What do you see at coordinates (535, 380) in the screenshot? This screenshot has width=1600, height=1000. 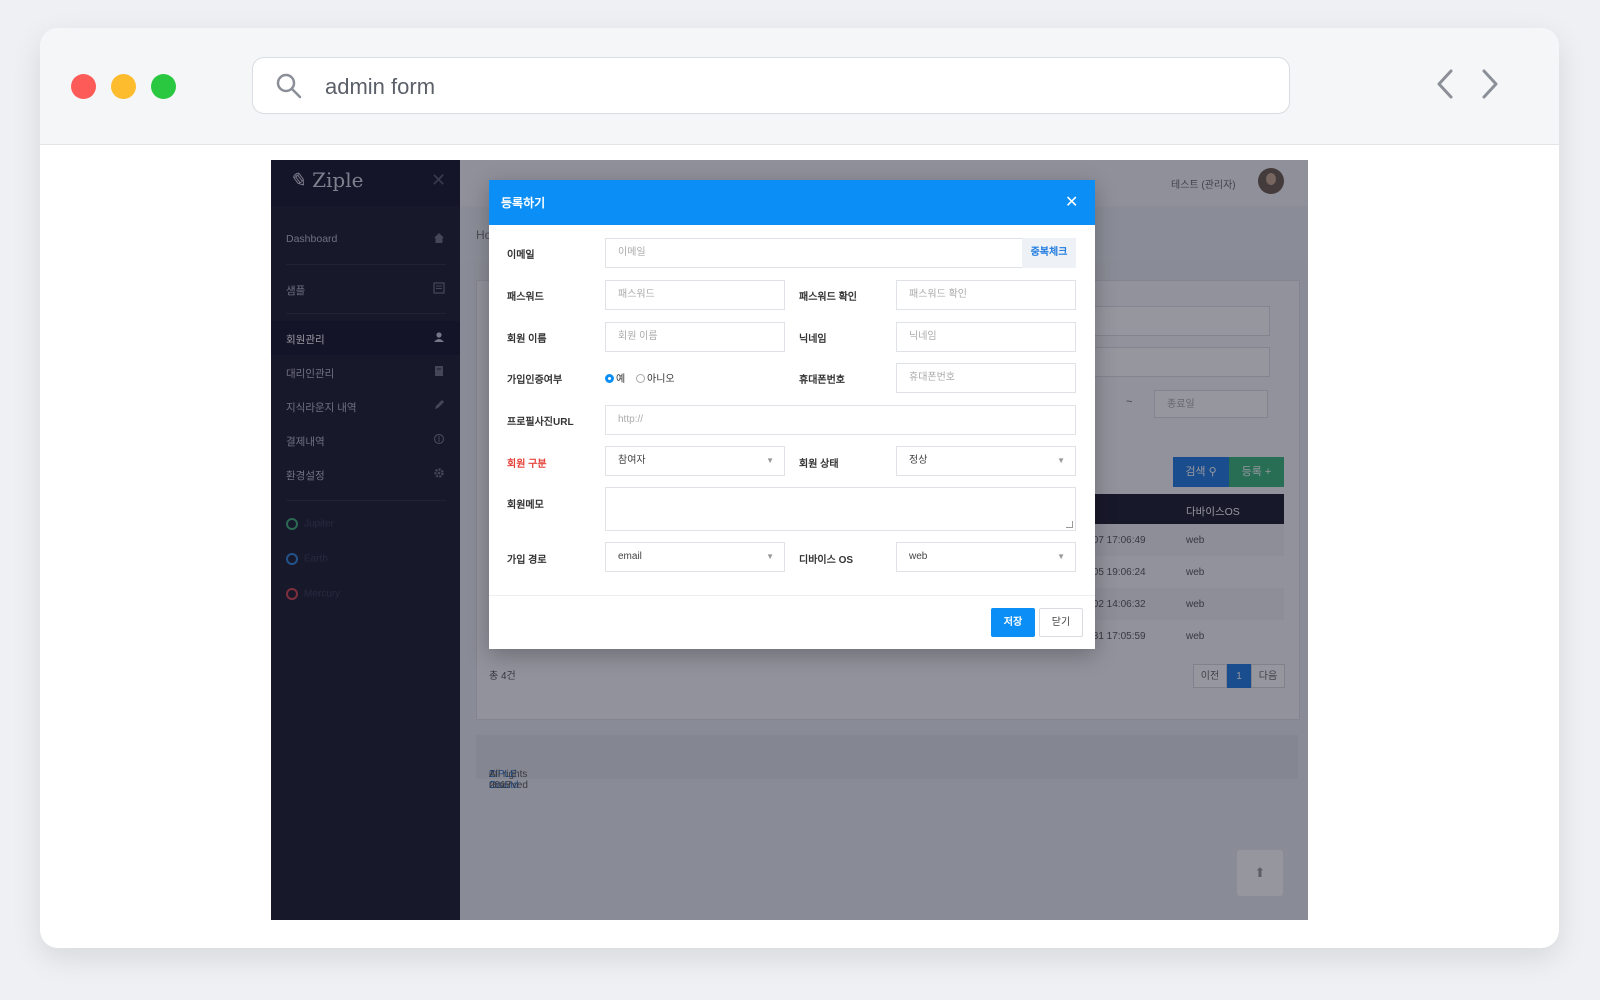 I see `verification-label: 가입인증여부` at bounding box center [535, 380].